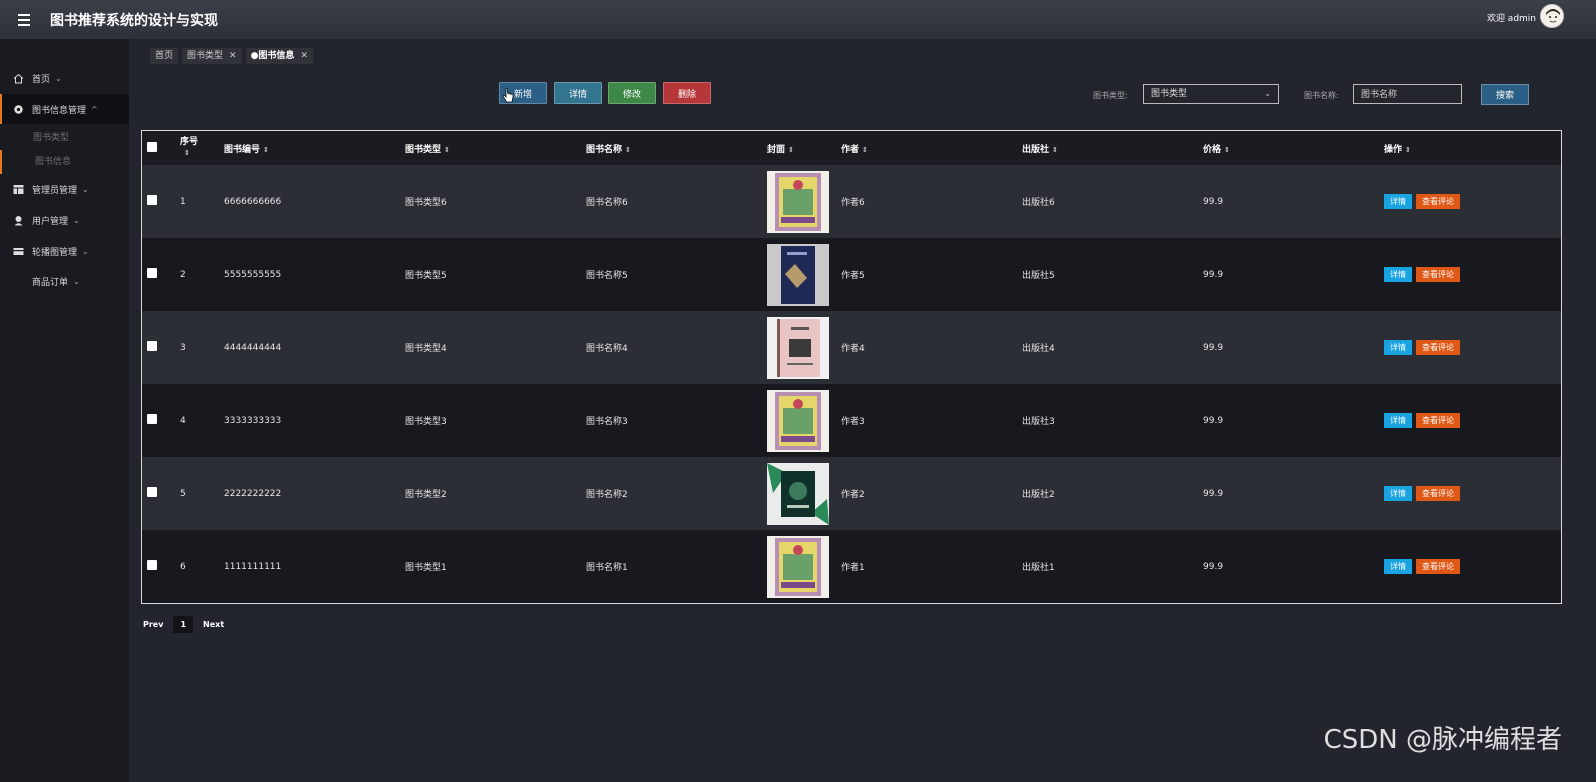  What do you see at coordinates (632, 93) in the screenshot?
I see `edit-button: 修改` at bounding box center [632, 93].